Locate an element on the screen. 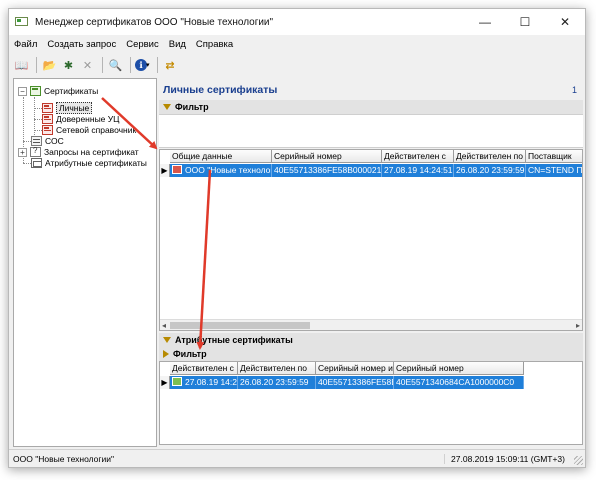  request-icon is located at coordinates (35, 151).